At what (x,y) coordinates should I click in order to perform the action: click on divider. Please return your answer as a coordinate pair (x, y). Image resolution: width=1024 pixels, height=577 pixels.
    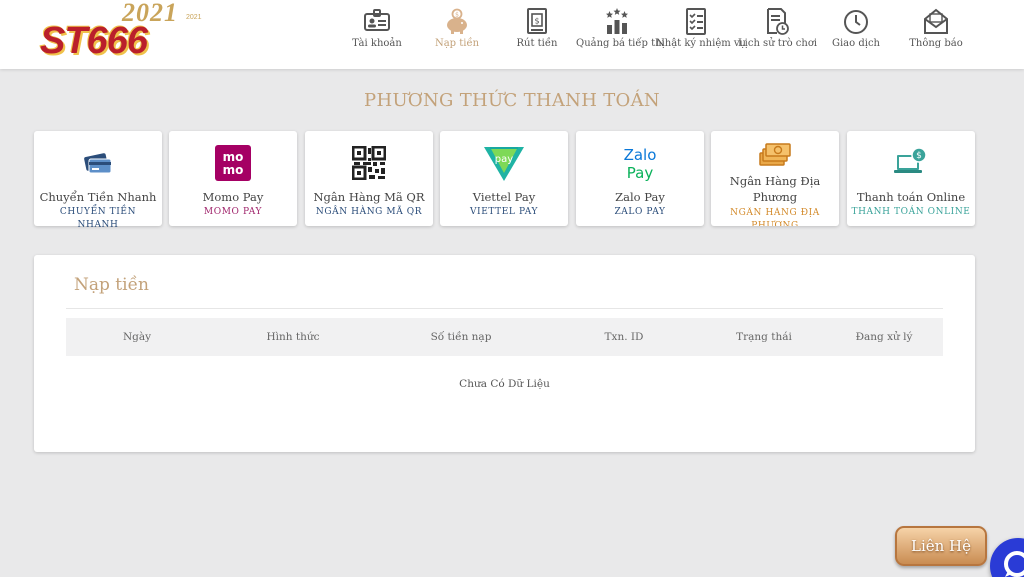
    Looking at the image, I should click on (504, 308).